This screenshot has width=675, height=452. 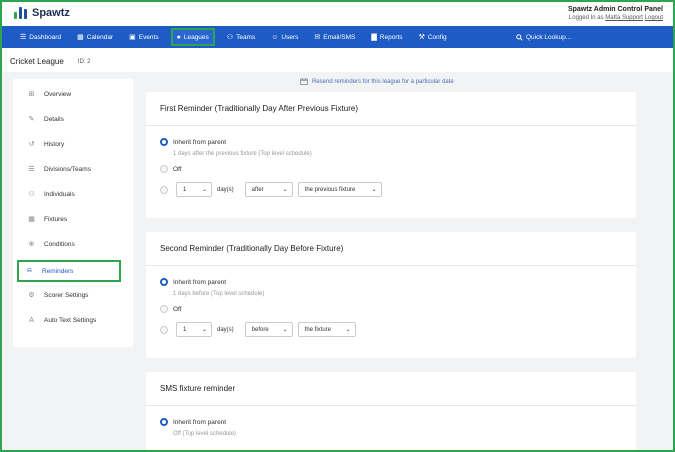 I want to click on sidebar-item-fixtures: ▦ Fixtures, so click(x=73, y=219).